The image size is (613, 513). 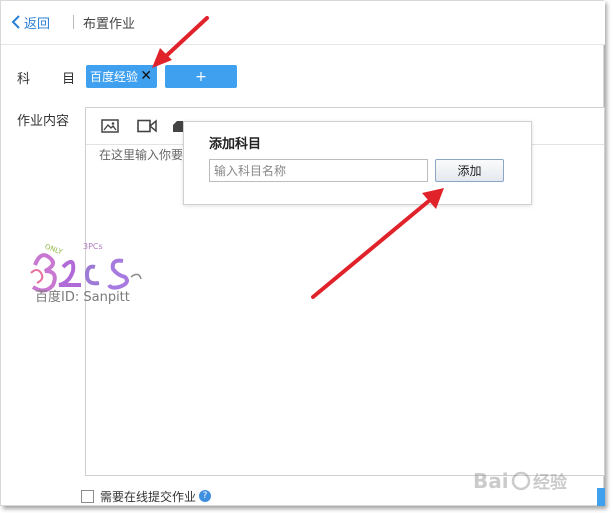 I want to click on subject-name-input, so click(x=318, y=170).